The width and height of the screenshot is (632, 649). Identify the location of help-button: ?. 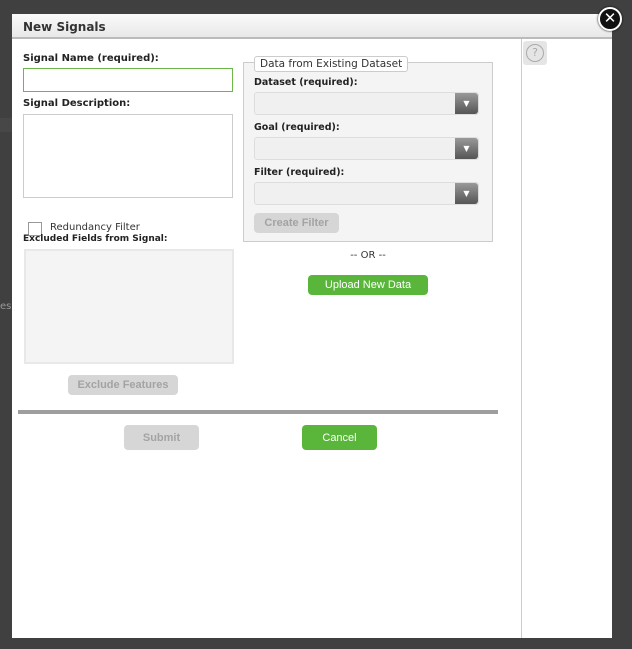
(535, 53).